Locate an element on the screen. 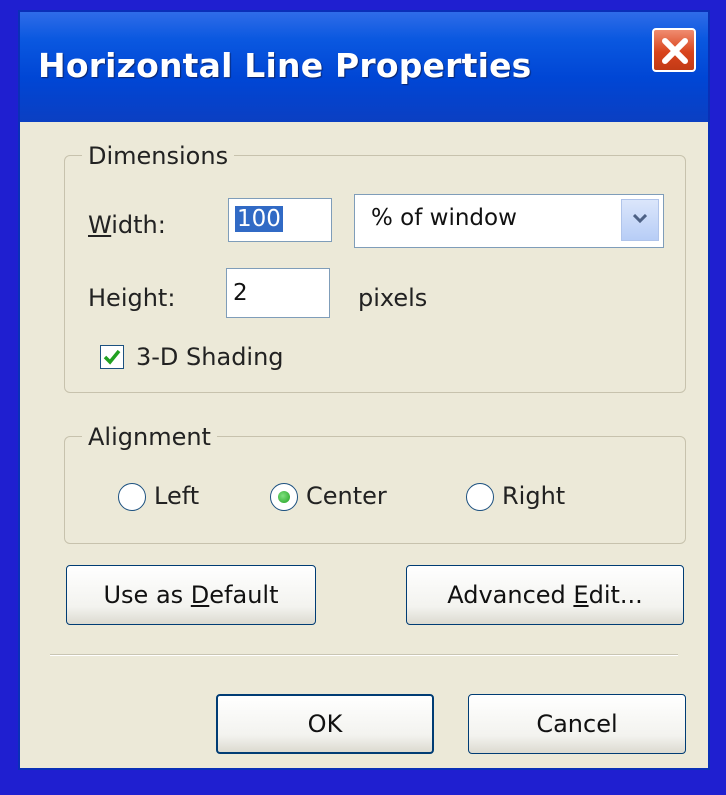  window-title: Horizontal Line Properties is located at coordinates (285, 65).